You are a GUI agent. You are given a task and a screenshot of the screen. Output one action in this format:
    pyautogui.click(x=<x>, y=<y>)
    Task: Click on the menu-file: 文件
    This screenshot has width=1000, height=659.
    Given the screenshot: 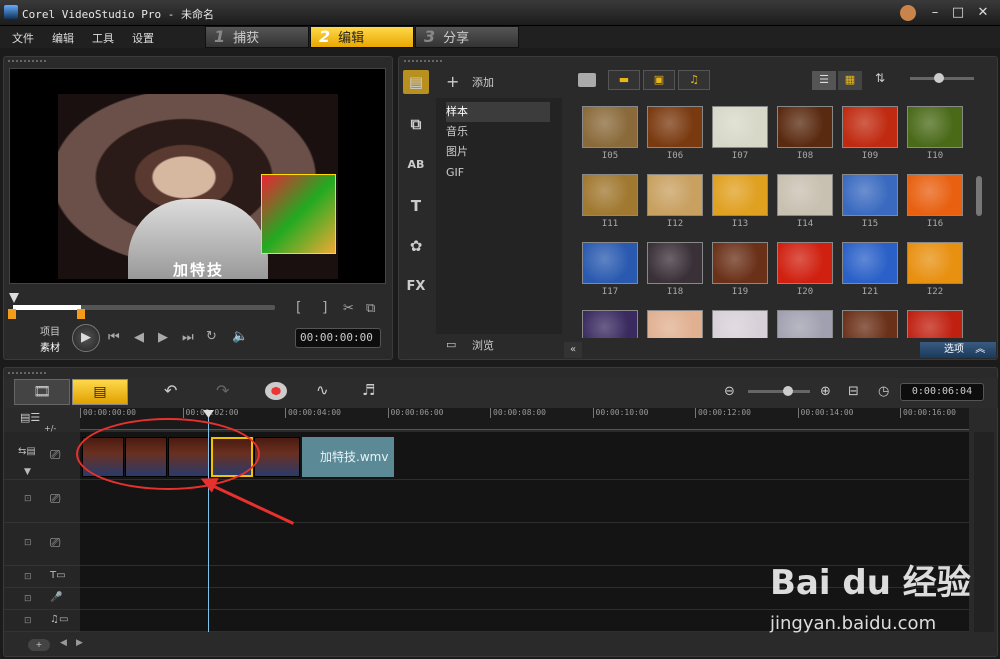 What is the action you would take?
    pyautogui.click(x=23, y=38)
    